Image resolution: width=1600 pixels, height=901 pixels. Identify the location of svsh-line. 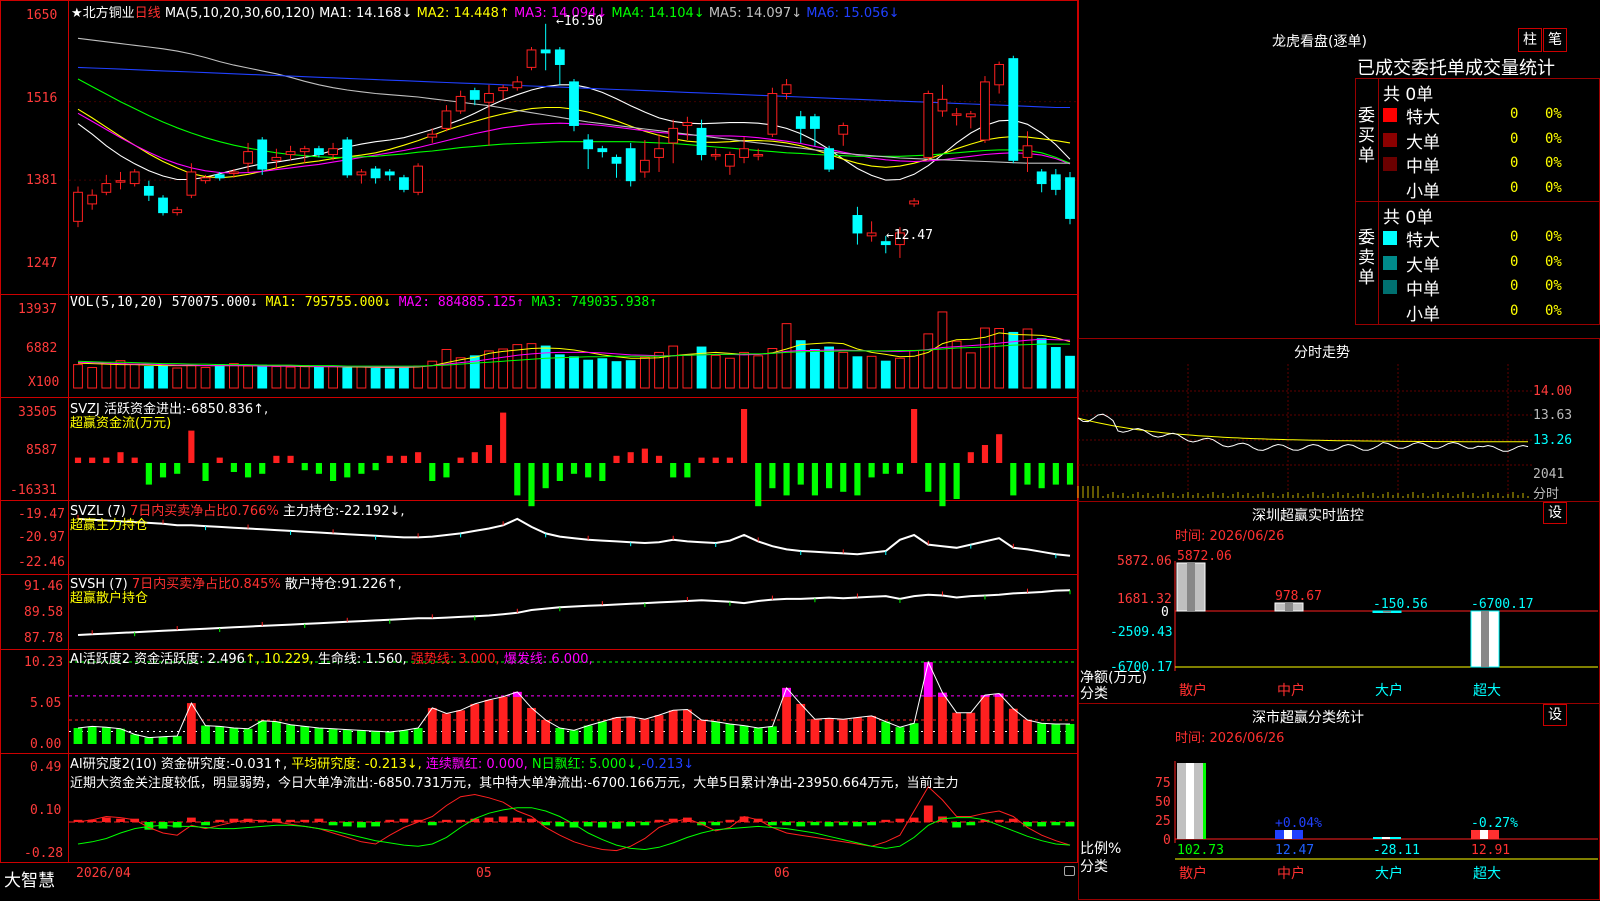
(574, 612).